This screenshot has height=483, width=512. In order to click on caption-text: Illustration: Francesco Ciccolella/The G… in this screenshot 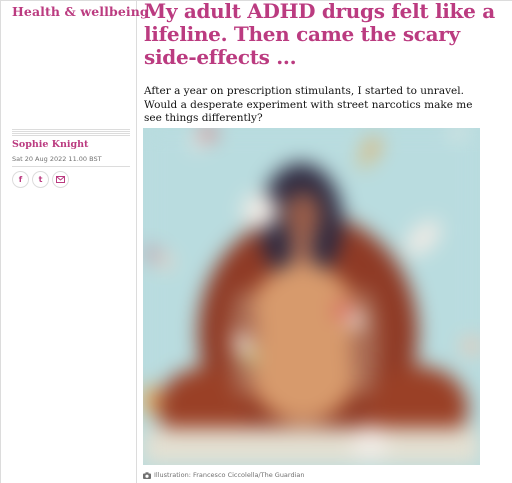, I will do `click(229, 475)`.